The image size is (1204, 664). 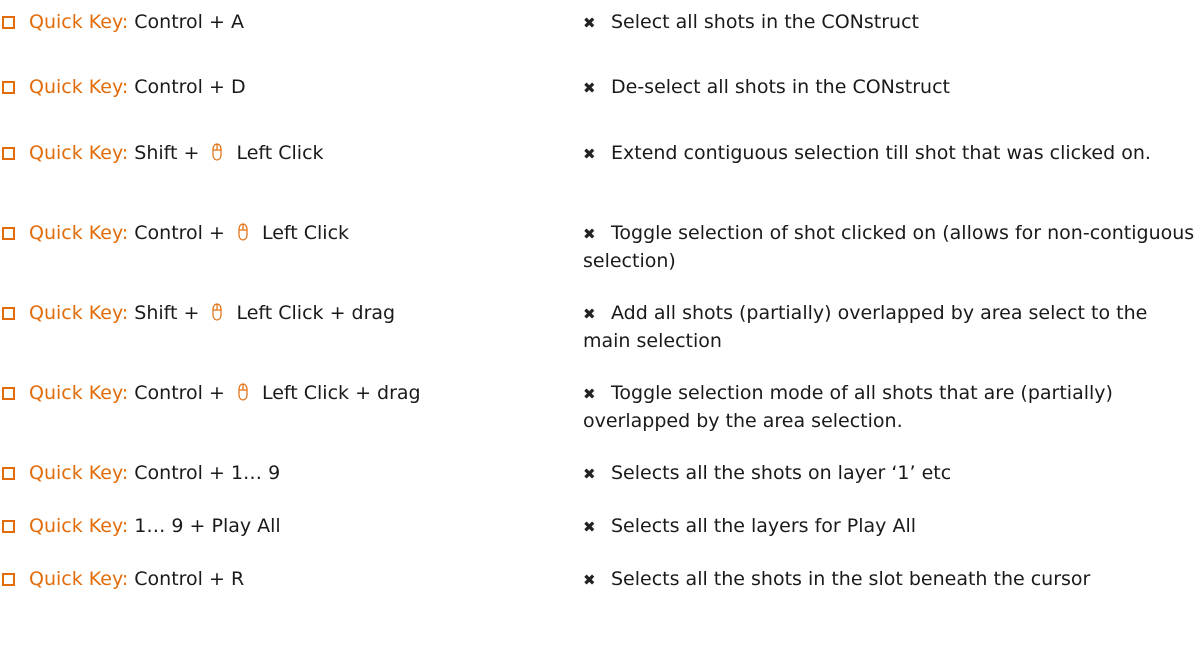 What do you see at coordinates (190, 87) in the screenshot?
I see `key-combo: Control + D` at bounding box center [190, 87].